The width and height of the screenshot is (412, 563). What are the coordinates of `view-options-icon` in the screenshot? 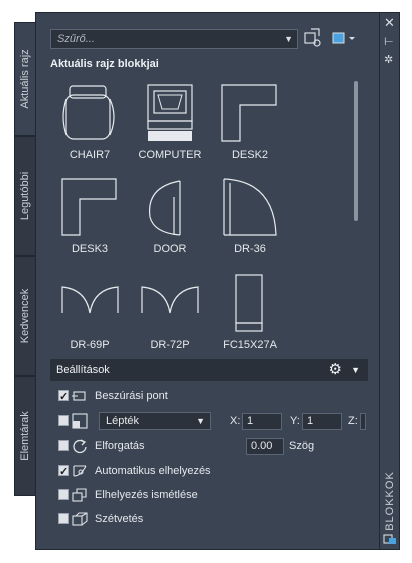 It's located at (346, 39).